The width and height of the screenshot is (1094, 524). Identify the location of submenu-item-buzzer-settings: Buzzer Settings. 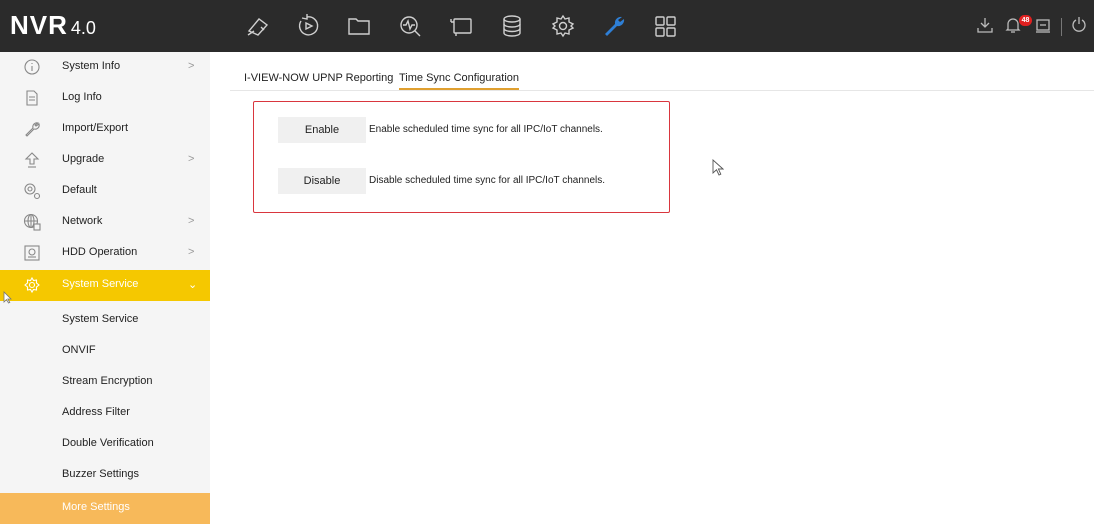
(105, 475).